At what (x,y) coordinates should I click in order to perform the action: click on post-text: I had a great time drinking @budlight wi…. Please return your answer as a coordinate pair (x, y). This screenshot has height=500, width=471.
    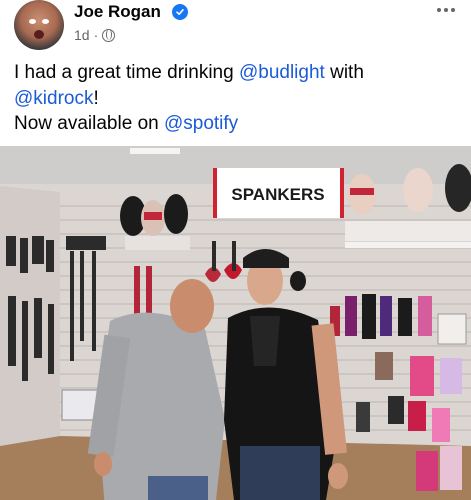
    Looking at the image, I should click on (234, 98).